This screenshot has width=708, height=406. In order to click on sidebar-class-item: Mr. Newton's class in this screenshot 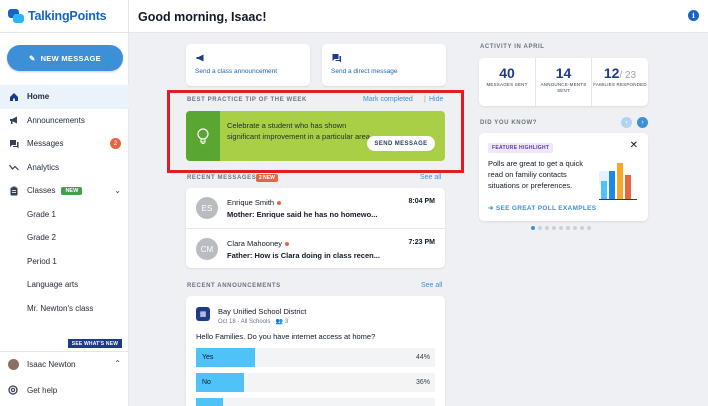, I will do `click(64, 309)`.